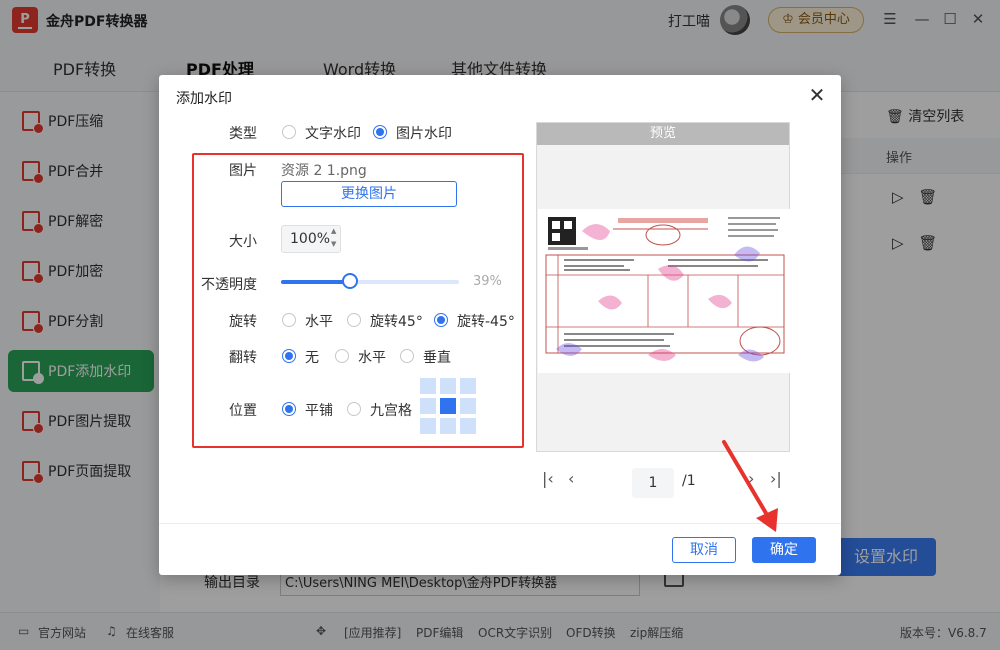  I want to click on type-label: 类型, so click(243, 134).